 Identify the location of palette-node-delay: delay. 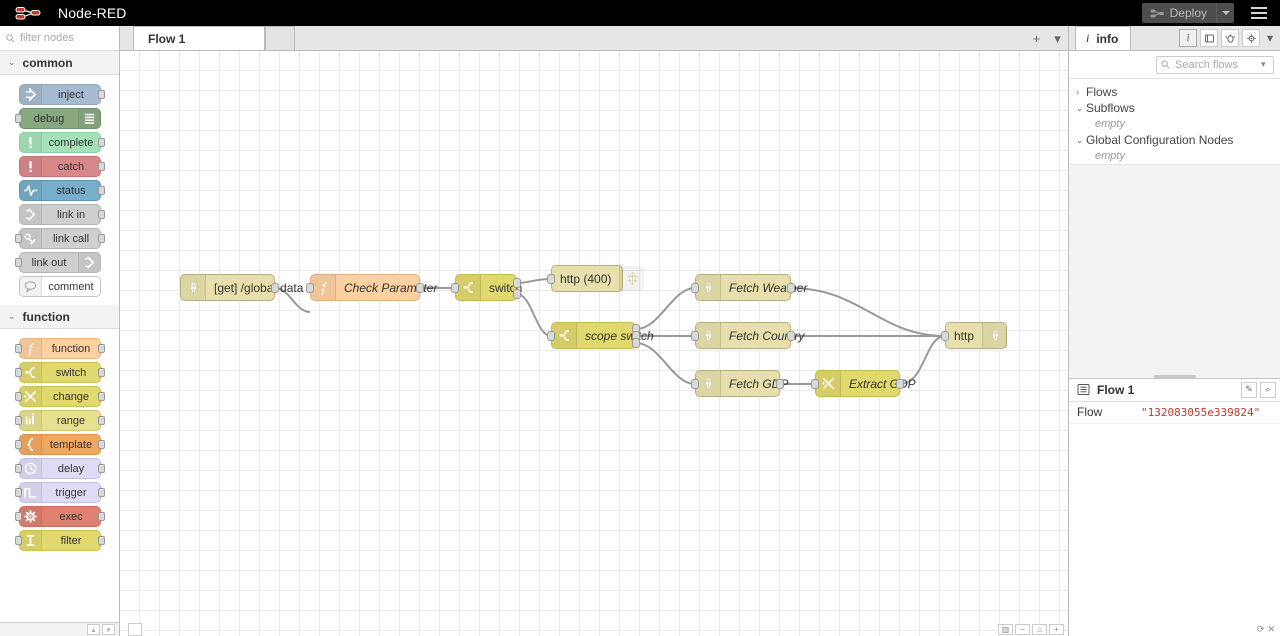
(60, 468).